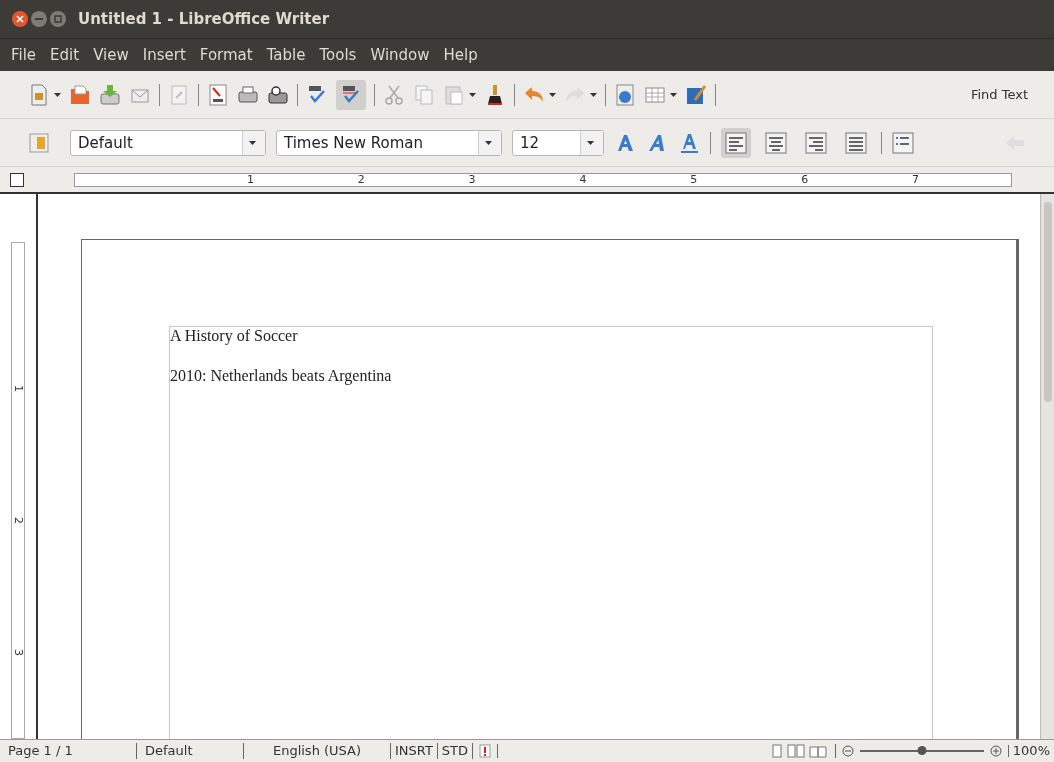 Image resolution: width=1054 pixels, height=762 pixels. I want to click on menu-item: View, so click(111, 55).